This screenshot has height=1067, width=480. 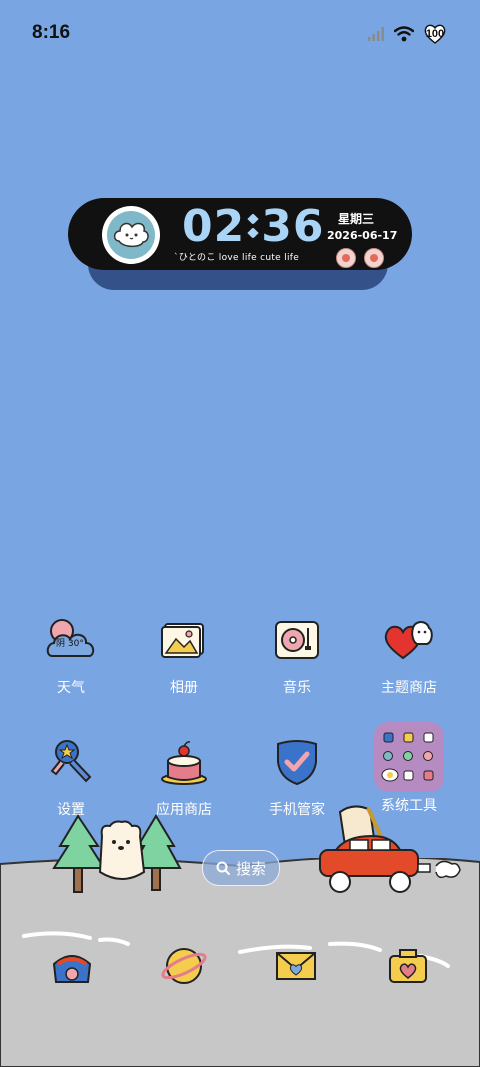 What do you see at coordinates (404, 34) in the screenshot?
I see `wifi-icon` at bounding box center [404, 34].